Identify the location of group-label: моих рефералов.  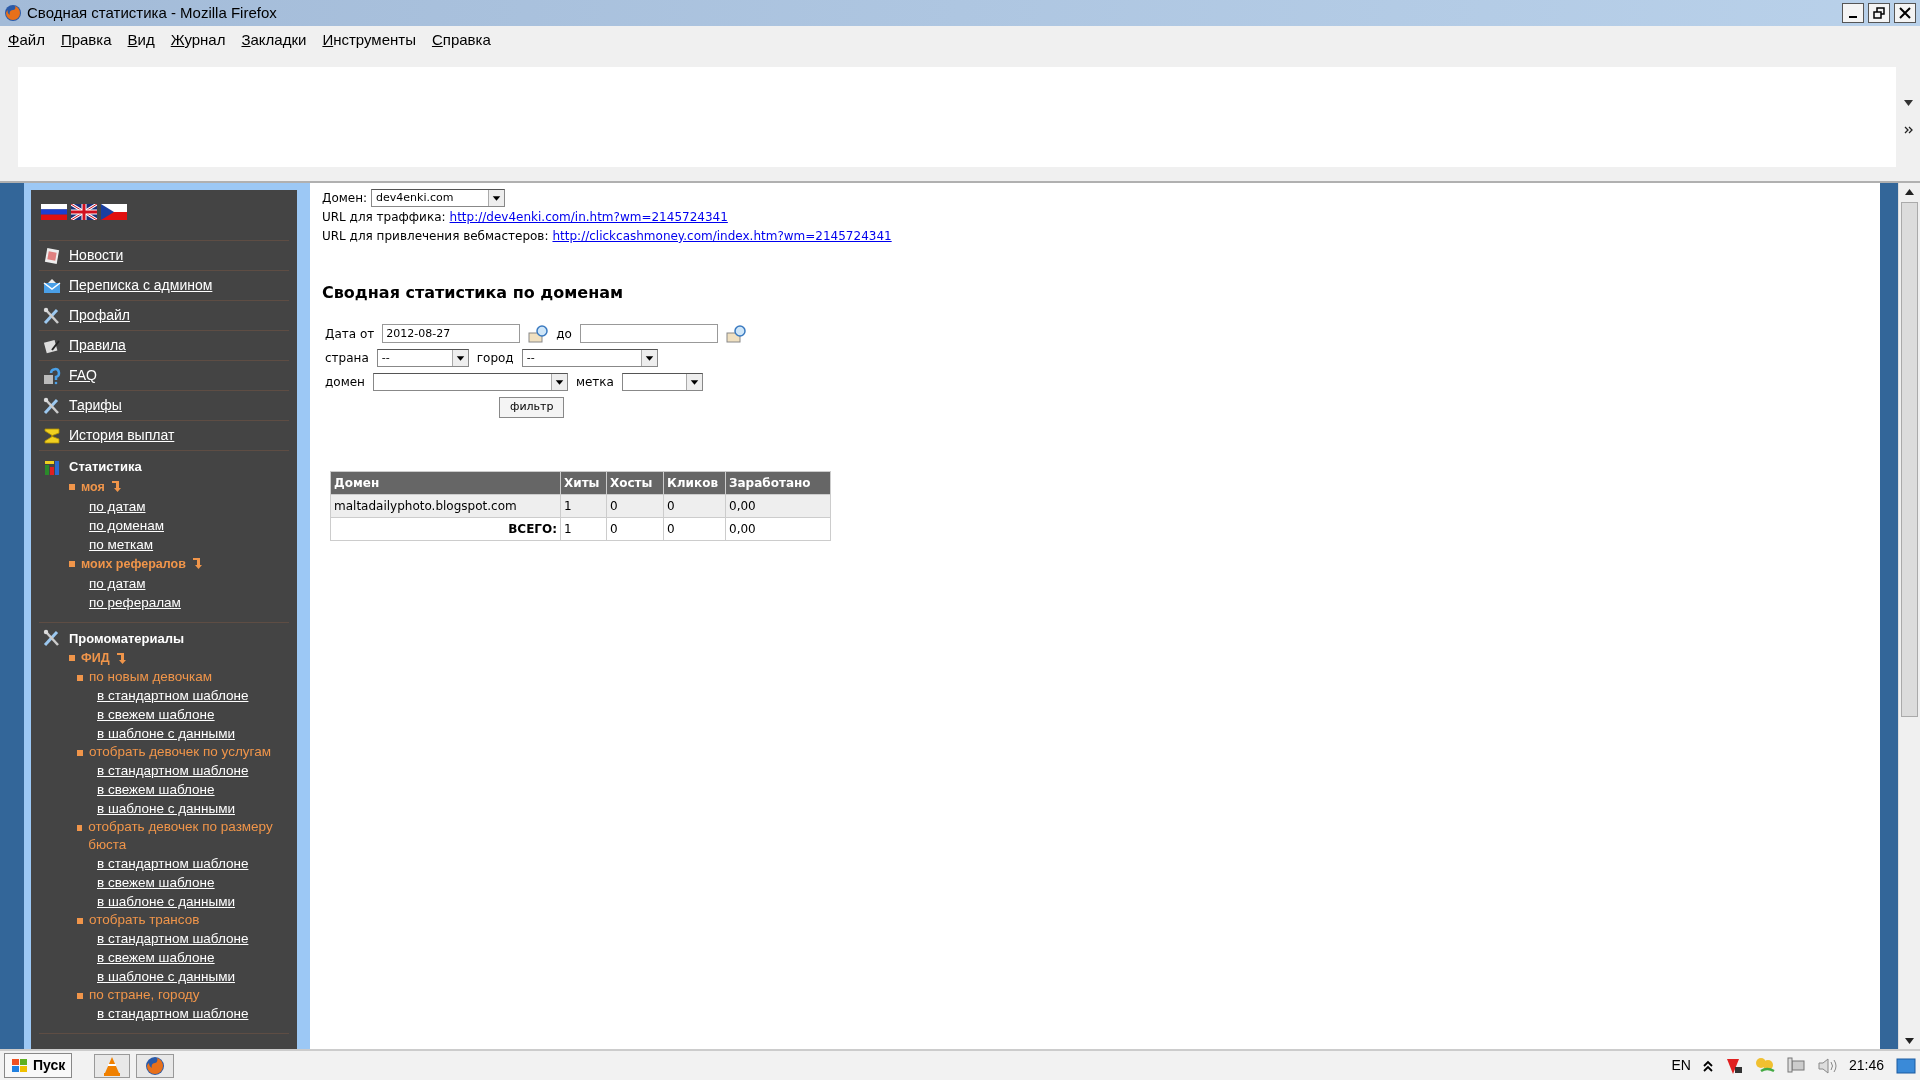
(133, 563).